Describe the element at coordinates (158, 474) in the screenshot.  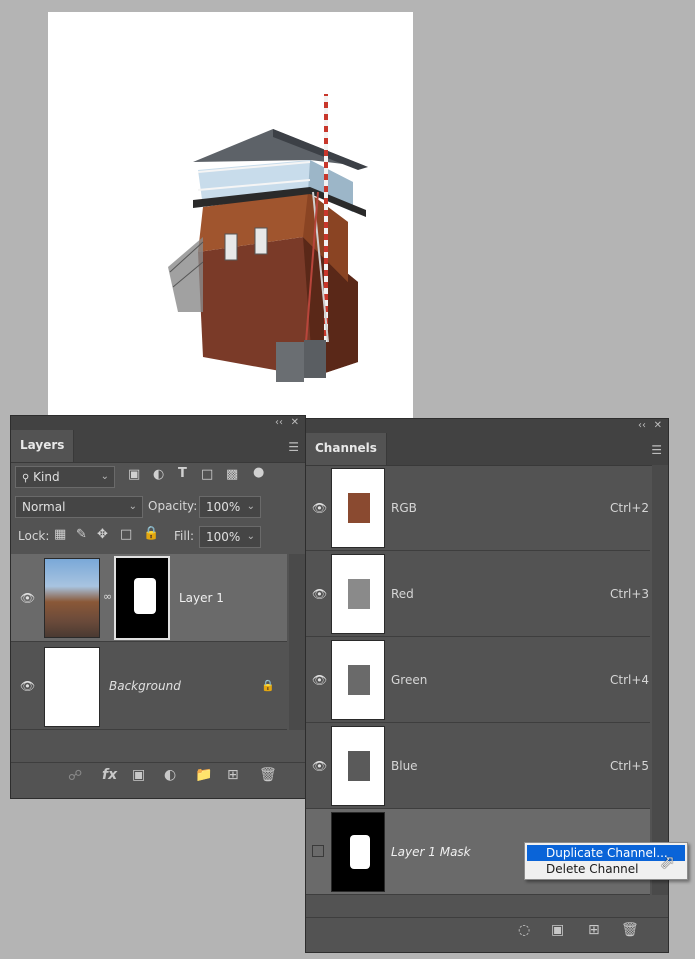
I see `adjustment-filter-icon: ◐` at that location.